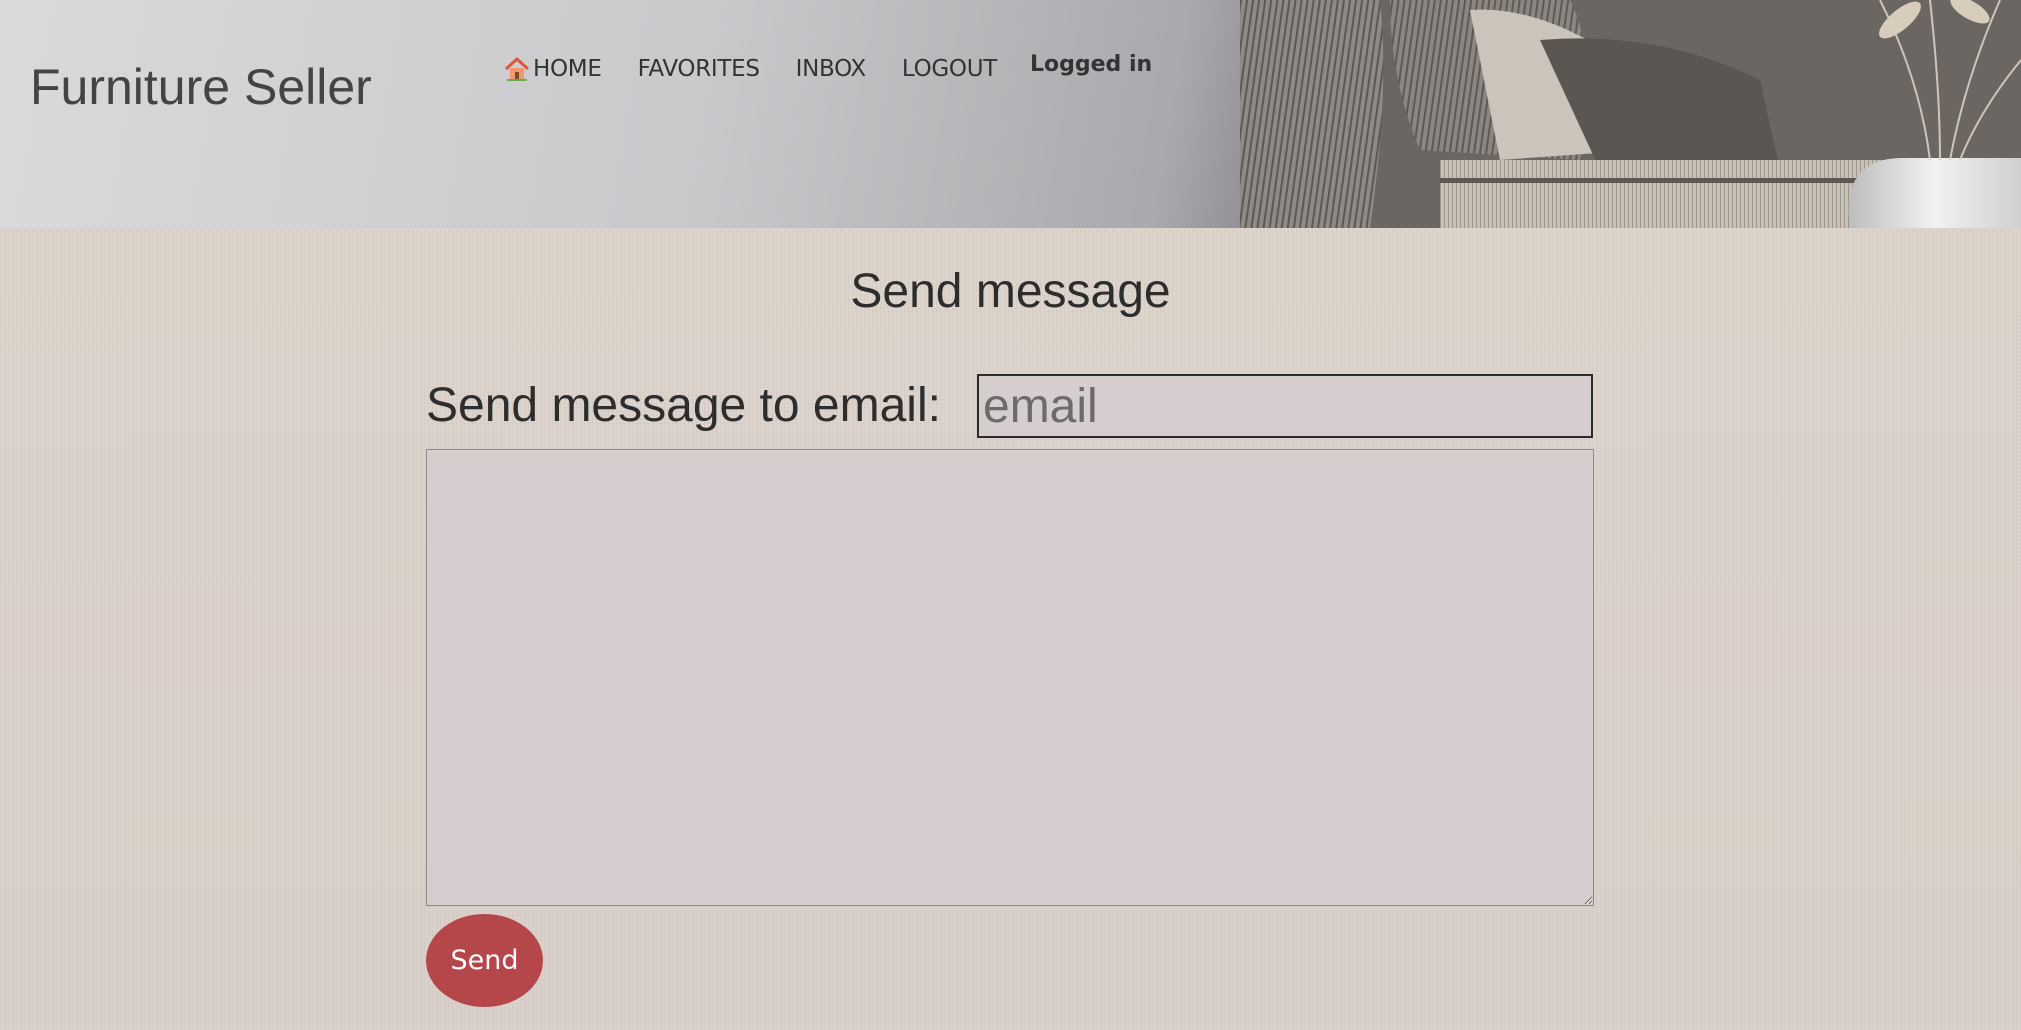 The width and height of the screenshot is (2021, 1030). What do you see at coordinates (517, 69) in the screenshot?
I see `home-icon` at bounding box center [517, 69].